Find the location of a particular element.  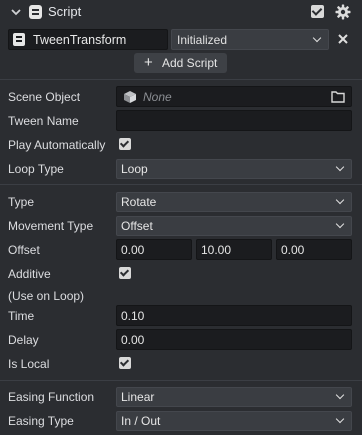

time-input: 0.10 is located at coordinates (234, 315).